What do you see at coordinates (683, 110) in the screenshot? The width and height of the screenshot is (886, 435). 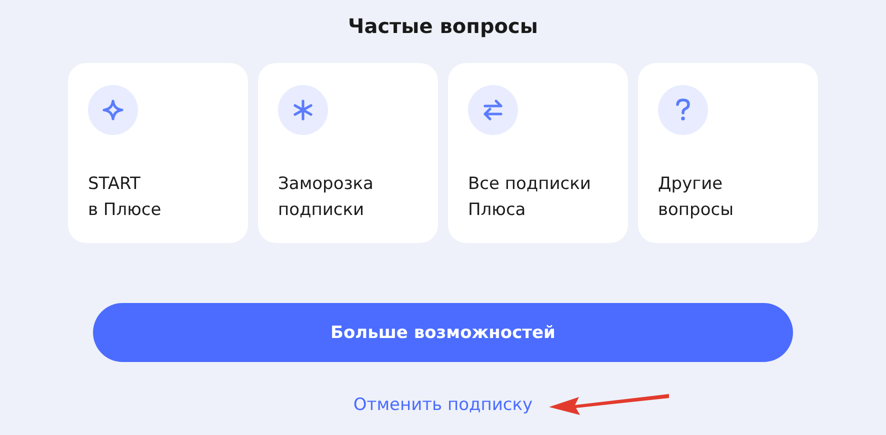 I see `question-icon` at bounding box center [683, 110].